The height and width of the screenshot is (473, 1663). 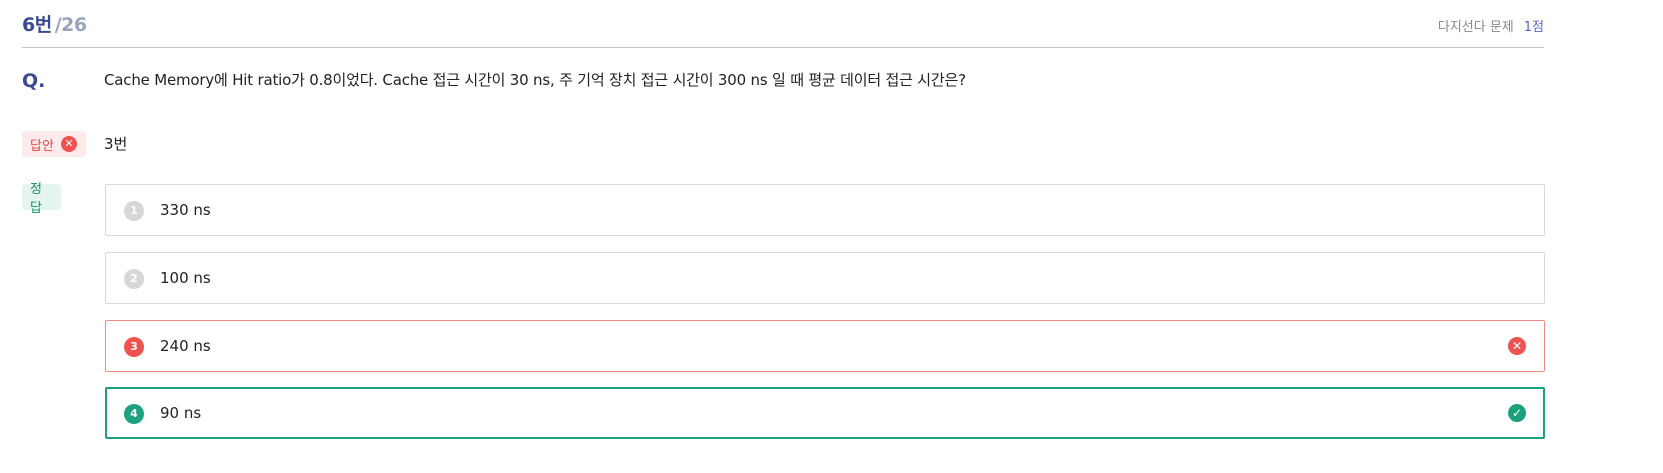 I want to click on user-answer-tag-label: 답안, so click(x=42, y=146).